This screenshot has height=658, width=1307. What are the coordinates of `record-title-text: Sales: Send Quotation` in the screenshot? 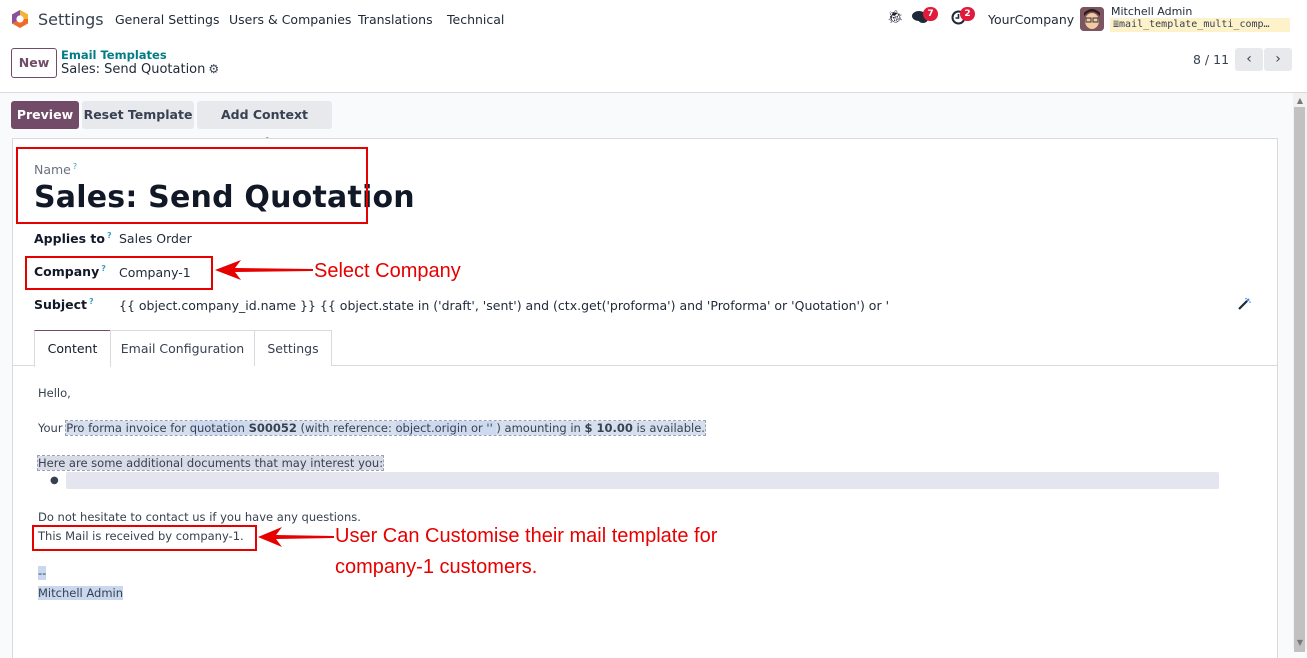 It's located at (133, 69).